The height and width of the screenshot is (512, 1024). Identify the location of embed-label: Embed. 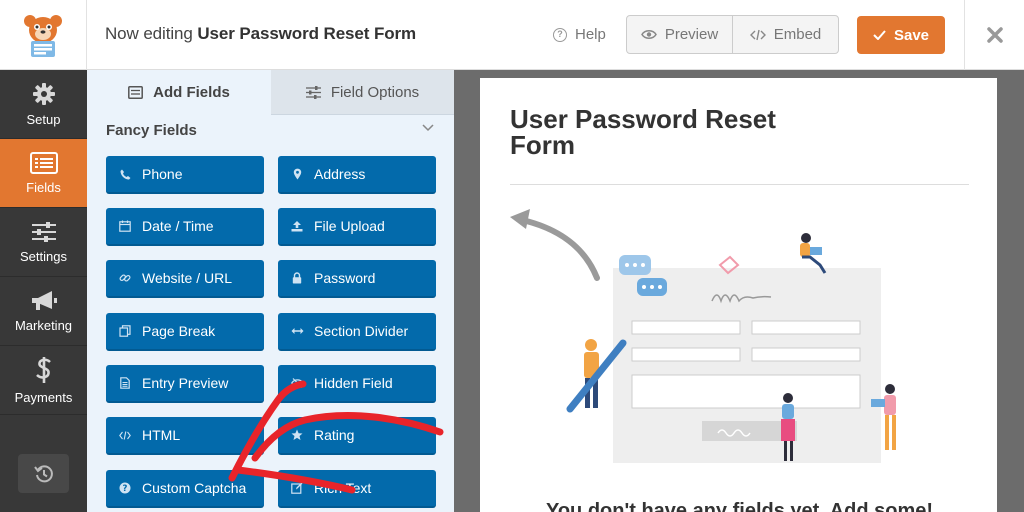
(797, 34).